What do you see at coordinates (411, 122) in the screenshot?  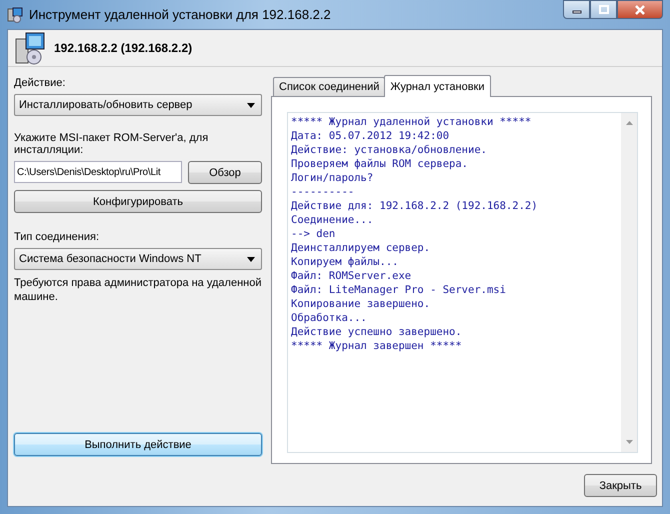 I see `log-line: ***** Журнал удаленной установки *****` at bounding box center [411, 122].